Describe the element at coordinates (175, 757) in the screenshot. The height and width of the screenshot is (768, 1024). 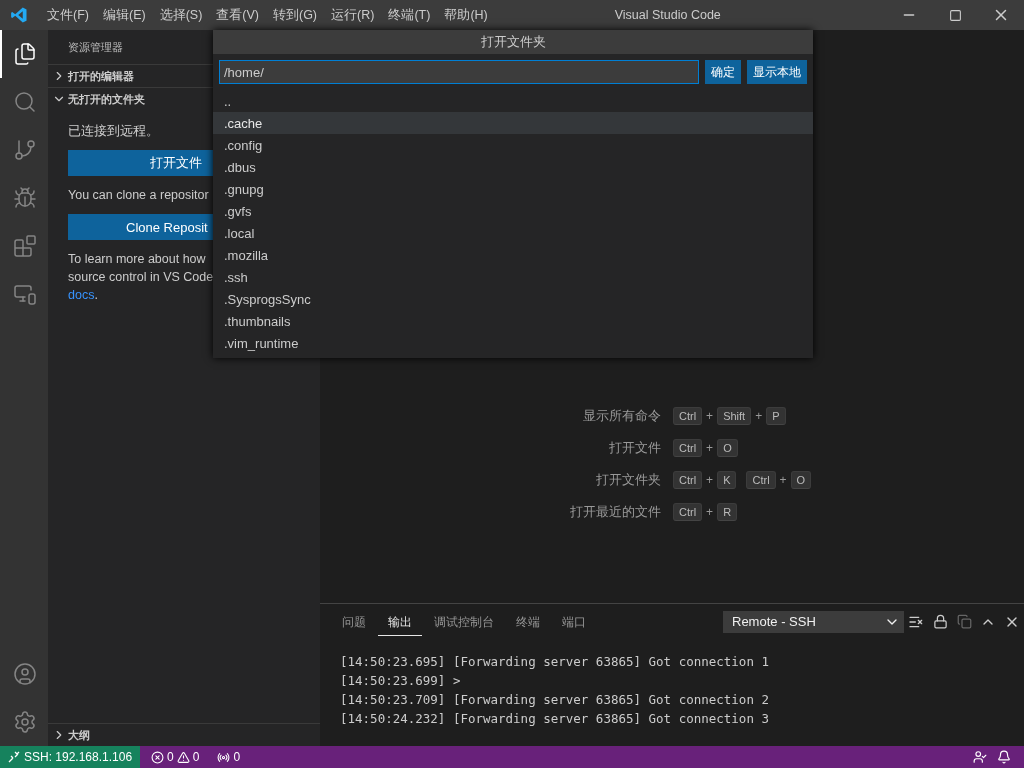
I see `problems-indicator: 0 0` at that location.